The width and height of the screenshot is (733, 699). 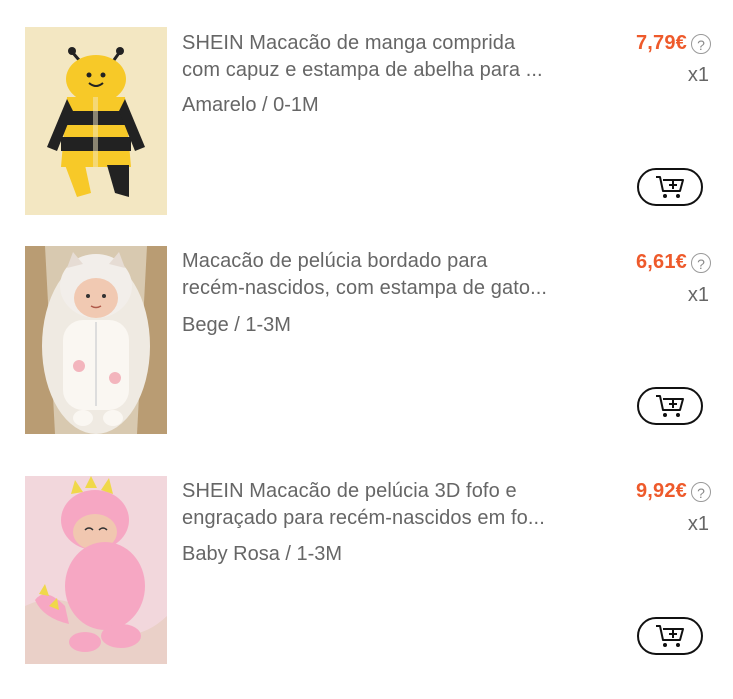 I want to click on product-price: 6,61€, so click(x=661, y=262).